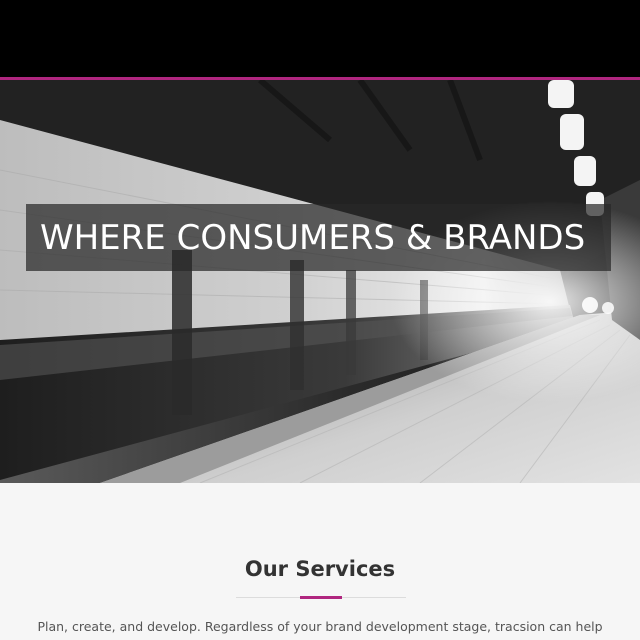 The image size is (640, 640). I want to click on hero-banner: WHERE CONSUMERS & BRANDS, so click(318, 237).